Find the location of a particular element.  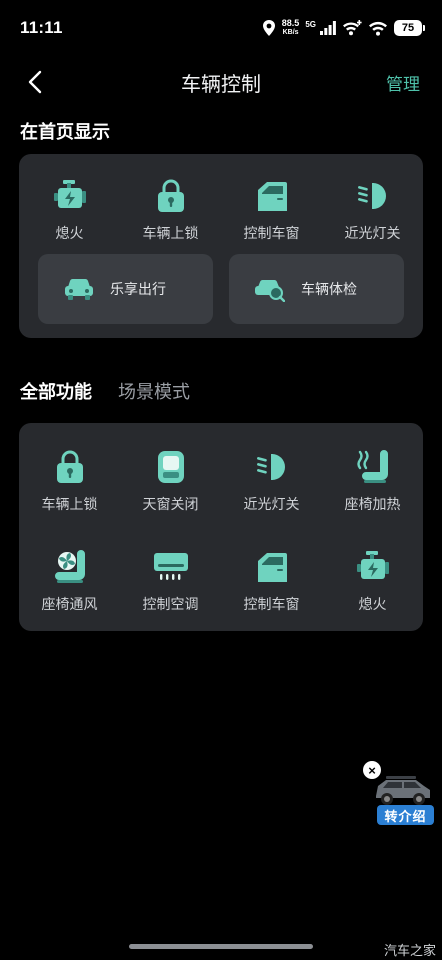

tile-label: 乐享出行 is located at coordinates (138, 289).